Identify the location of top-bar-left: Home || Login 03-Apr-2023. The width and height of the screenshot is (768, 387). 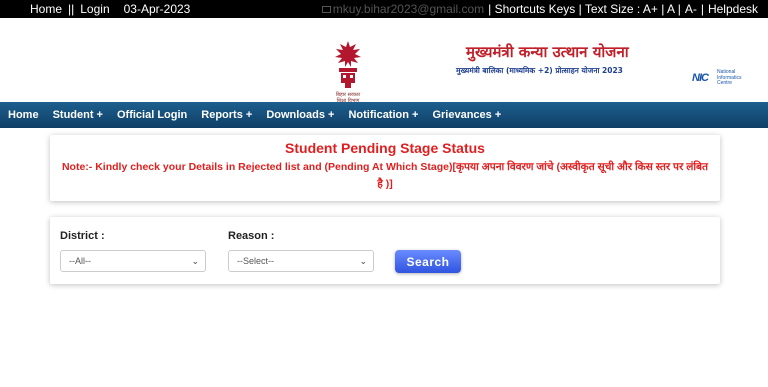
(110, 9).